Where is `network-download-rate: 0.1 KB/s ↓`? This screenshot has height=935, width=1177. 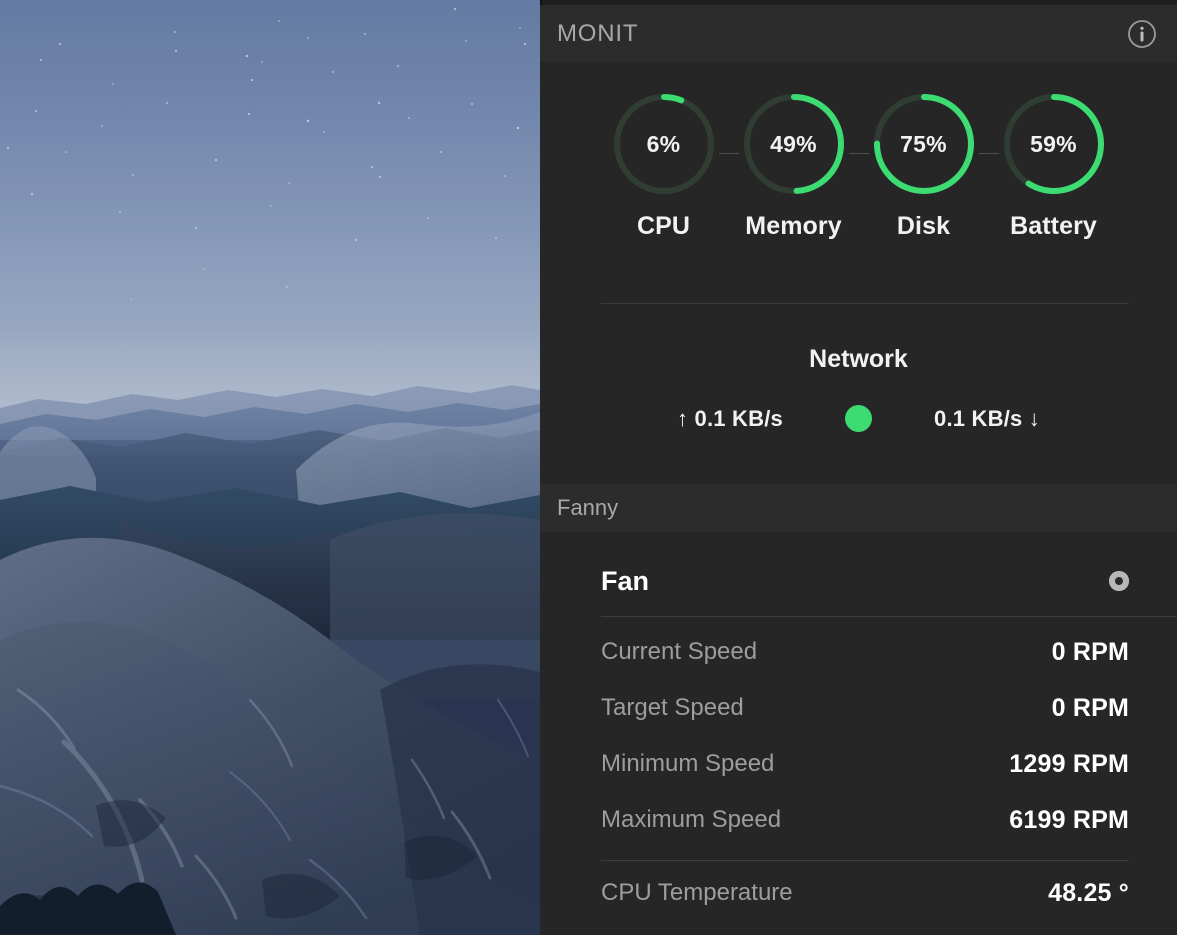 network-download-rate: 0.1 KB/s ↓ is located at coordinates (987, 418).